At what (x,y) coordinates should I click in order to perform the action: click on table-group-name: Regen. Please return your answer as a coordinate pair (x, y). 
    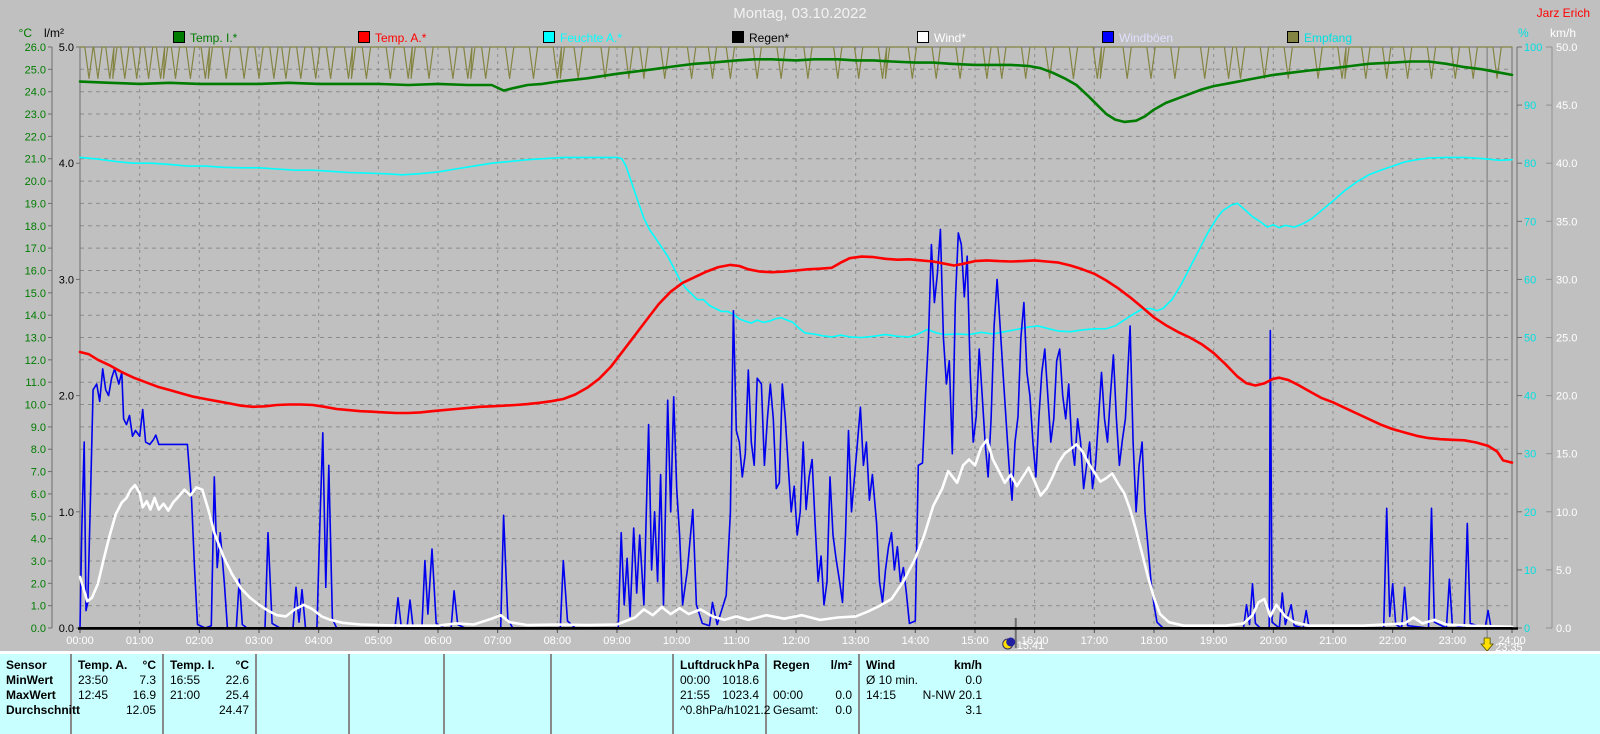
    Looking at the image, I should click on (791, 665).